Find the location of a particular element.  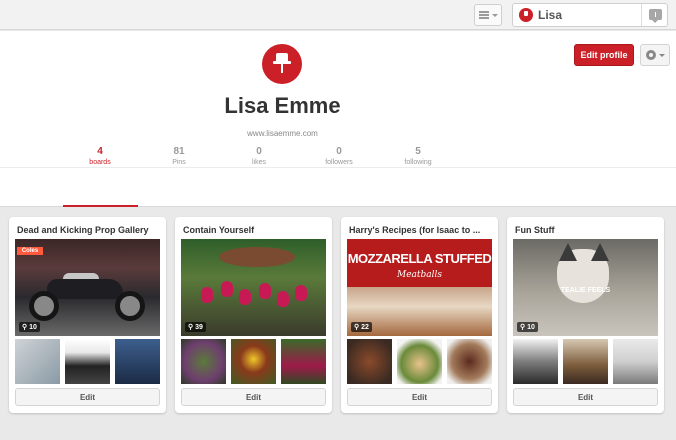

pin-count-badge: ⚲ 39 is located at coordinates (195, 327).